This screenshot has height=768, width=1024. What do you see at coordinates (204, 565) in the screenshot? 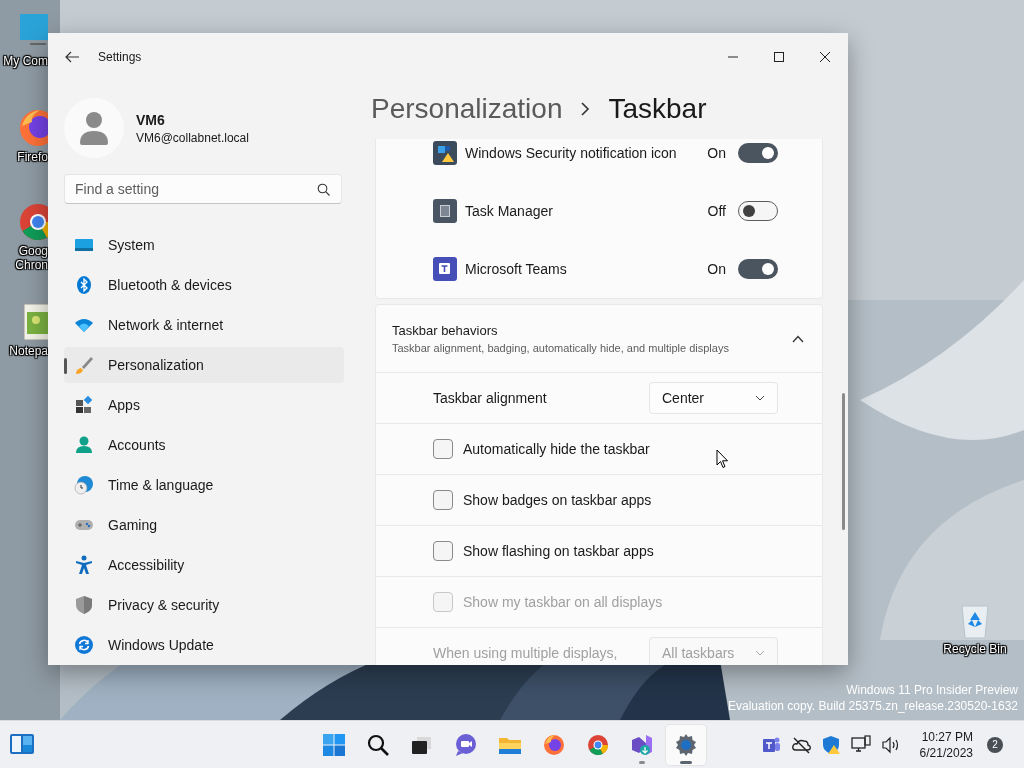
I see `sidebar-item: Accessibility` at bounding box center [204, 565].